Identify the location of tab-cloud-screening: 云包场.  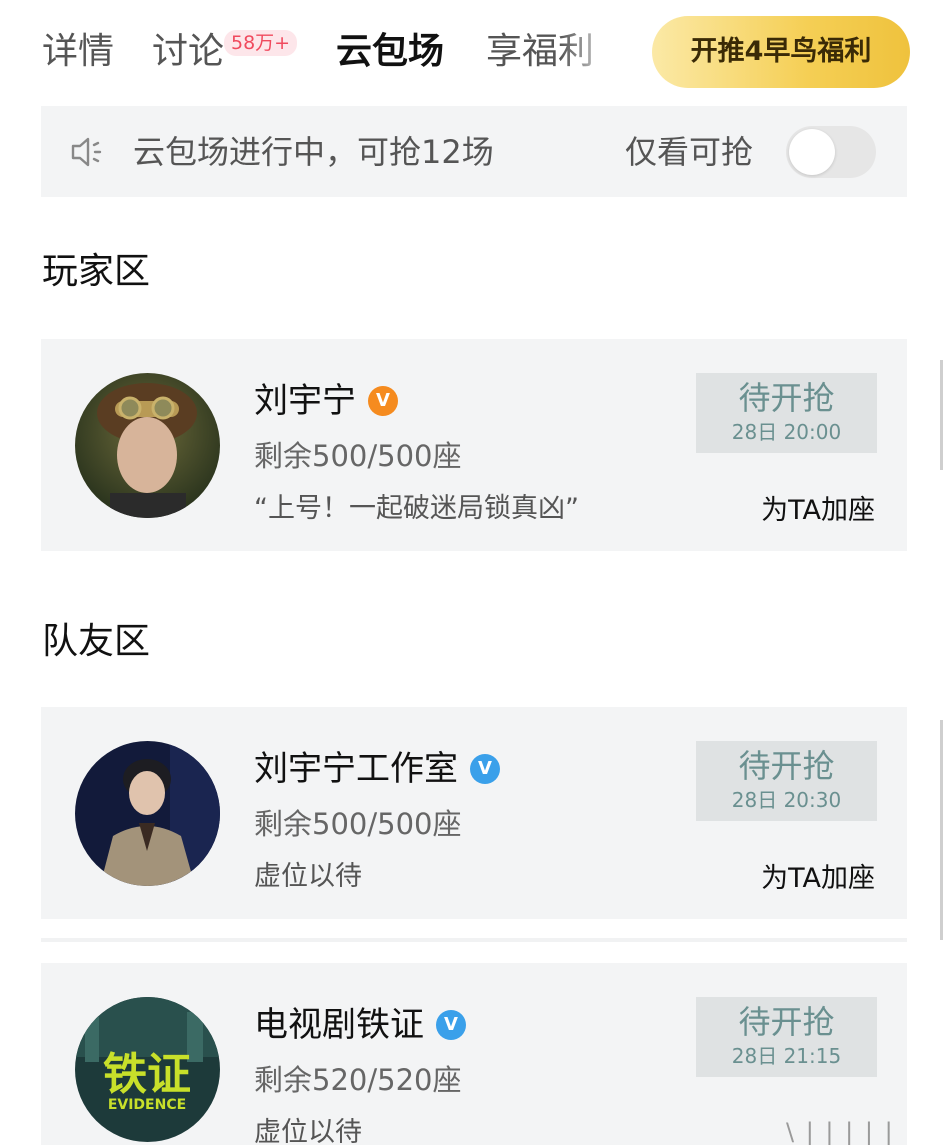
(390, 52).